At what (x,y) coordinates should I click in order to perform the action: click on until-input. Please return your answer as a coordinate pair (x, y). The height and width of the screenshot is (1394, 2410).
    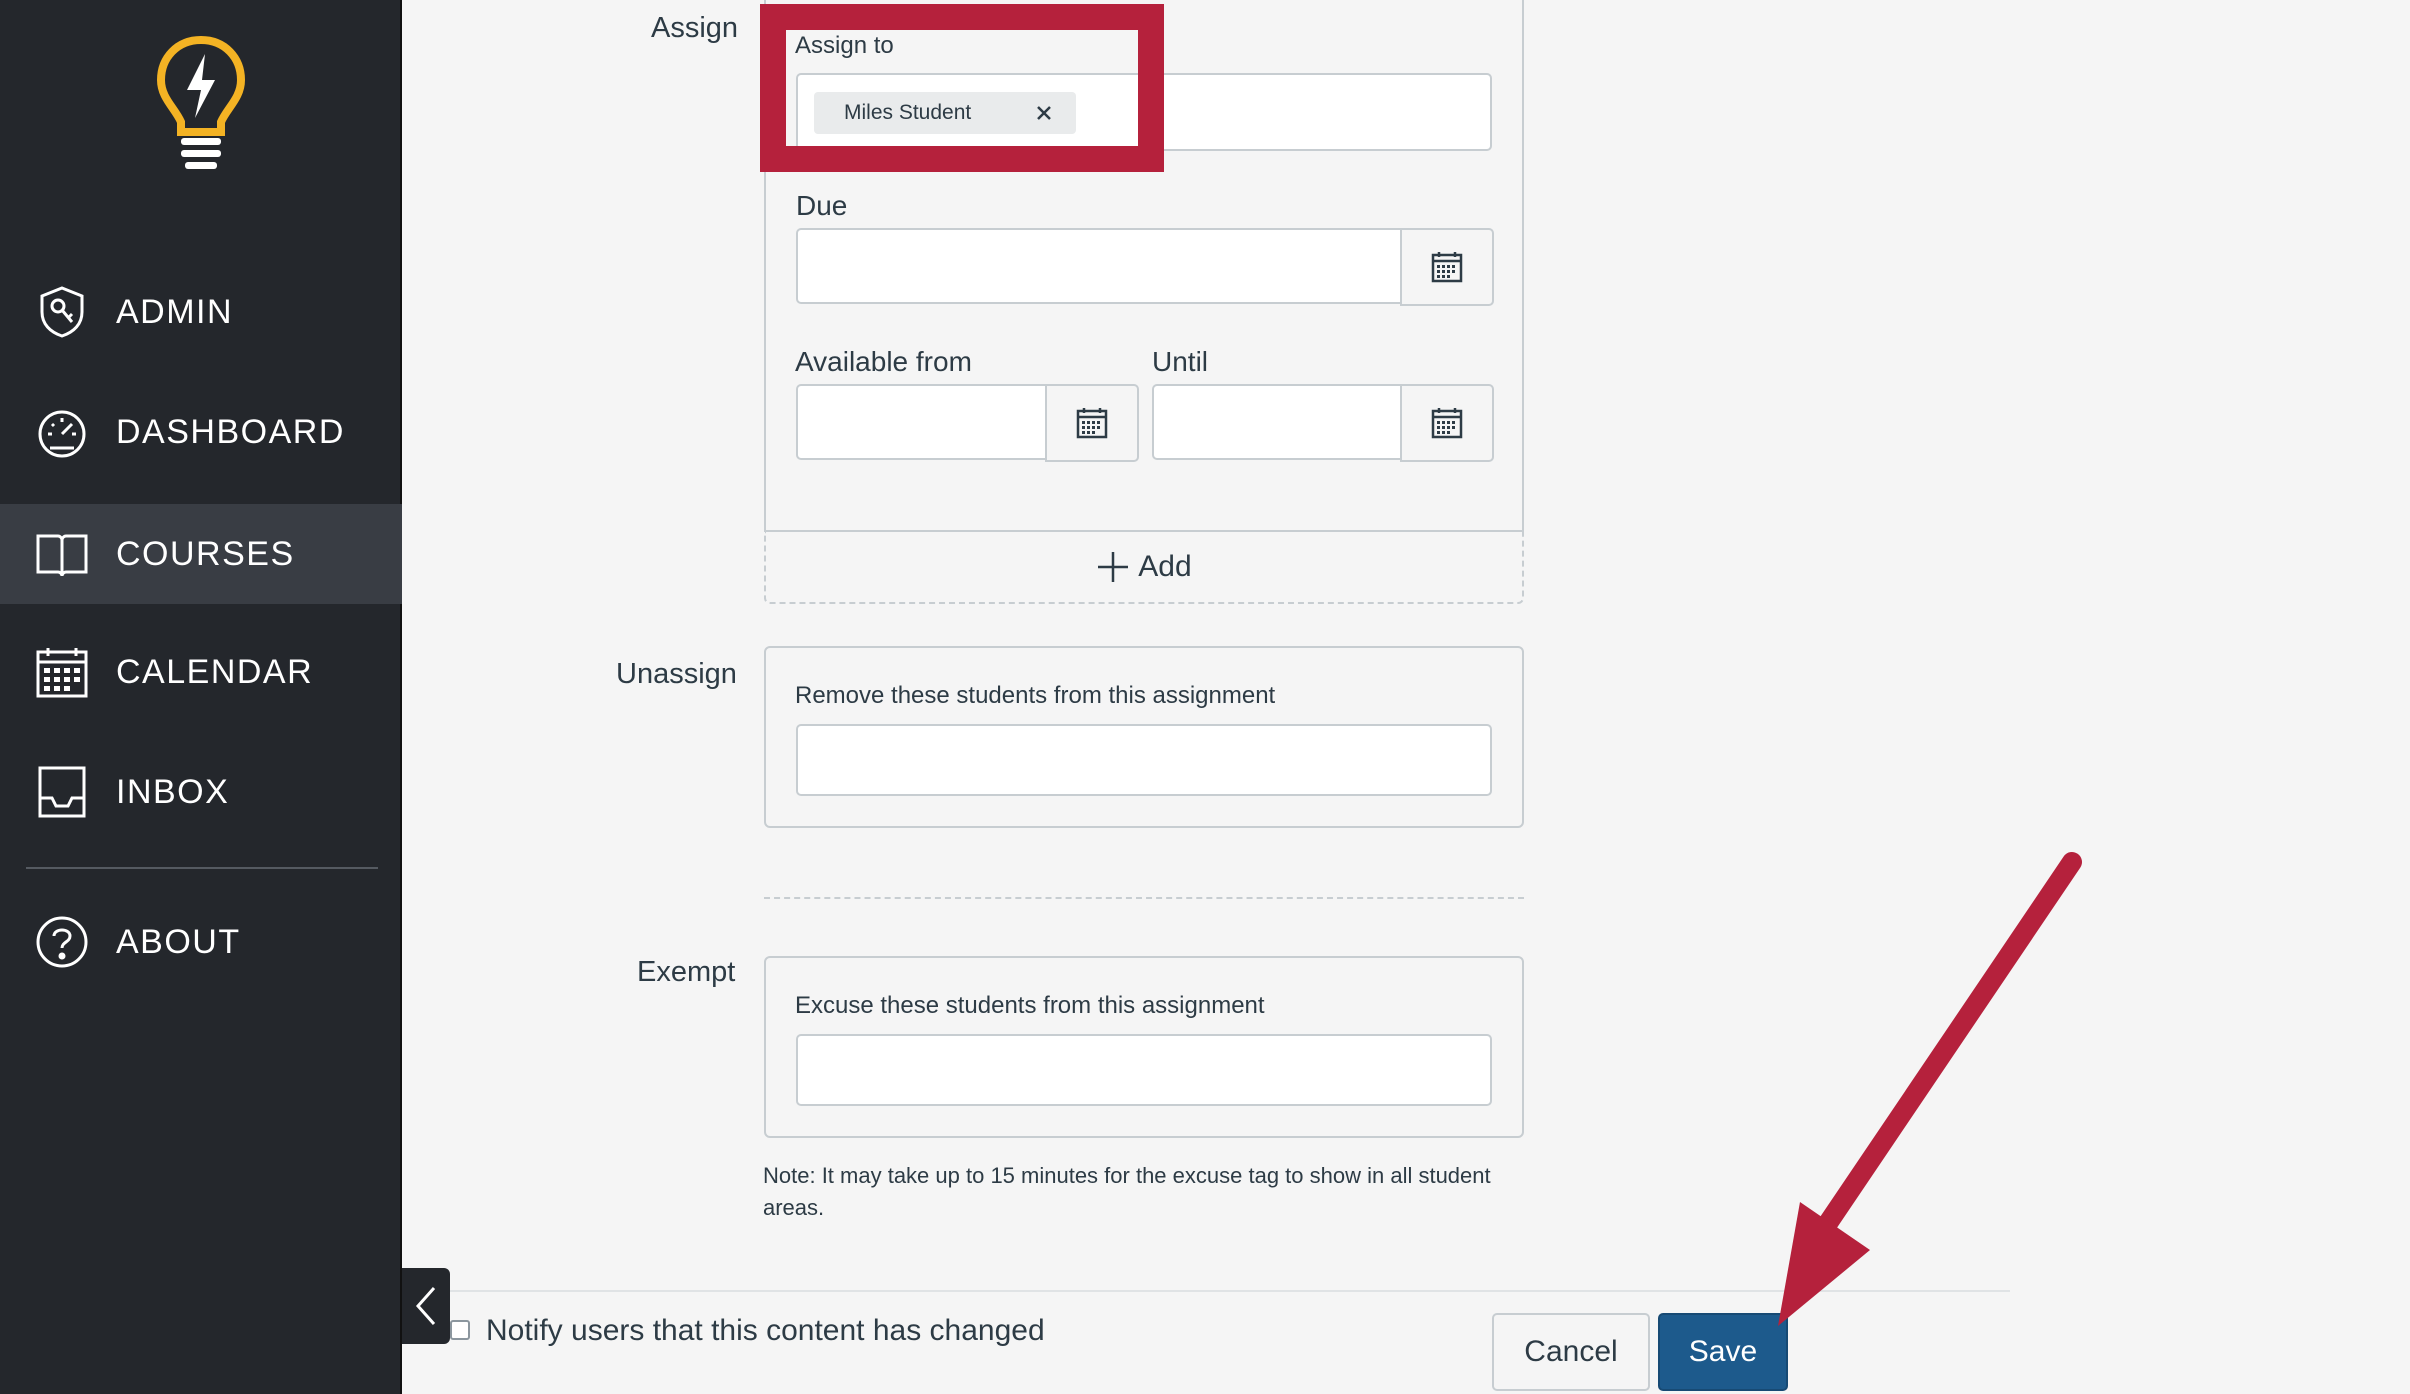
    Looking at the image, I should click on (1278, 422).